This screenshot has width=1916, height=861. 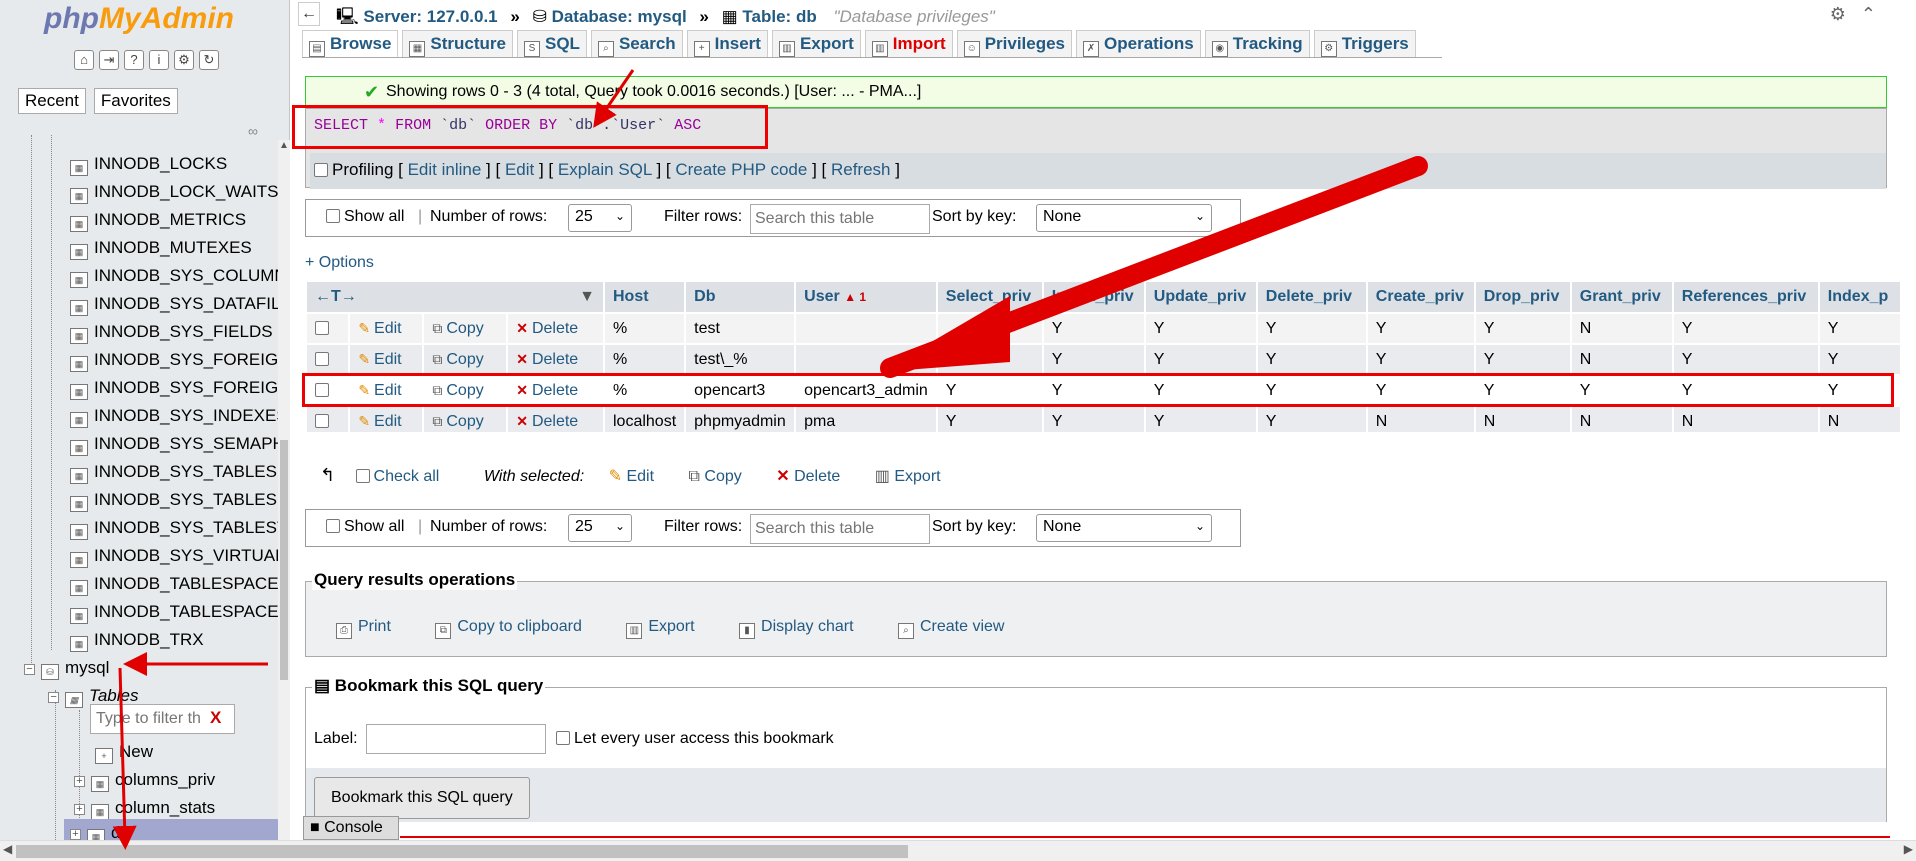 What do you see at coordinates (350, 44) in the screenshot?
I see `tab-browse: ▤ Browse` at bounding box center [350, 44].